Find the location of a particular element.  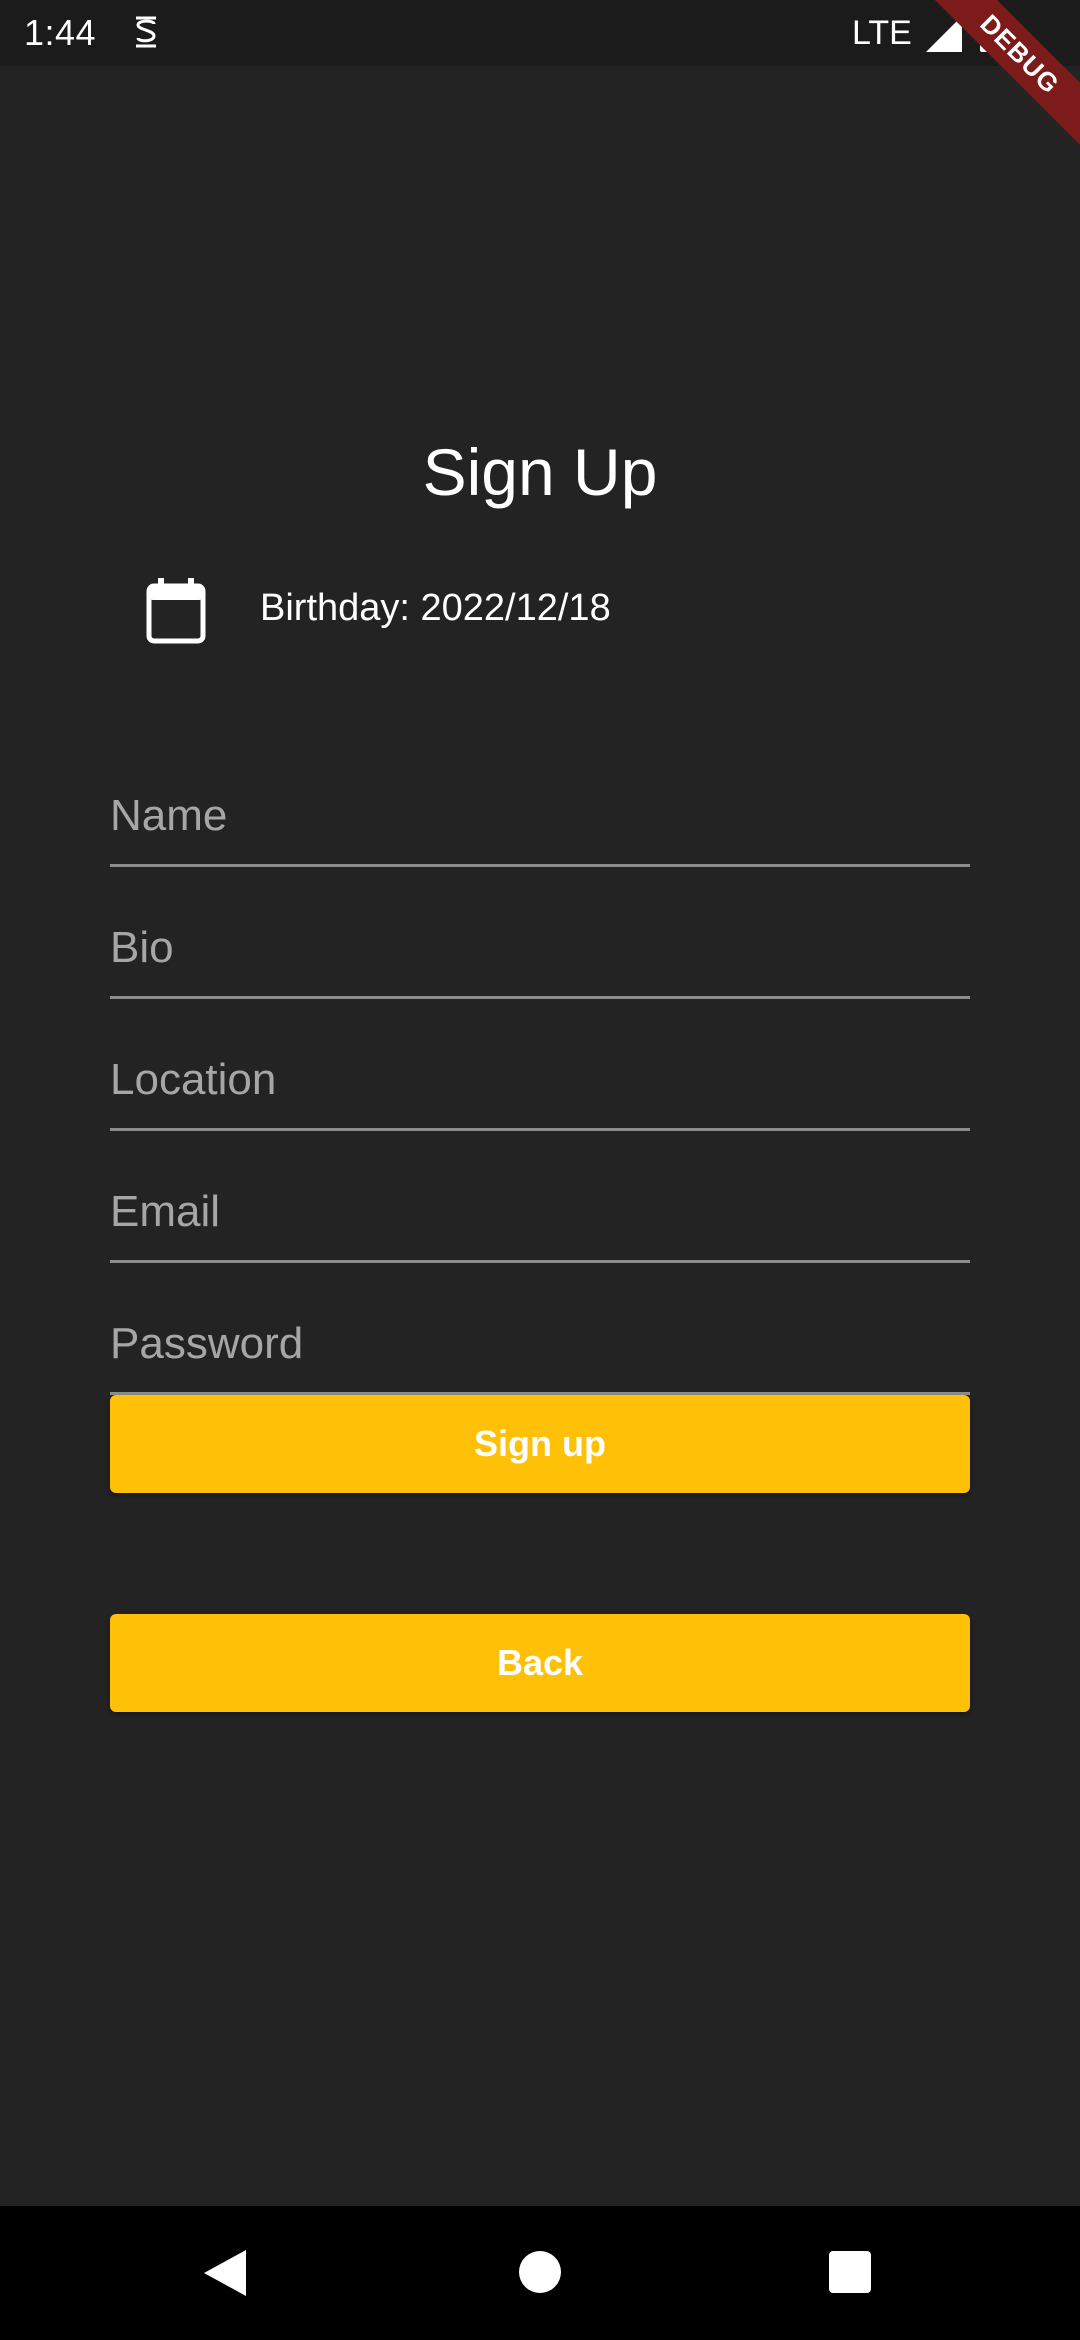

home-circle-icon is located at coordinates (540, 2272).